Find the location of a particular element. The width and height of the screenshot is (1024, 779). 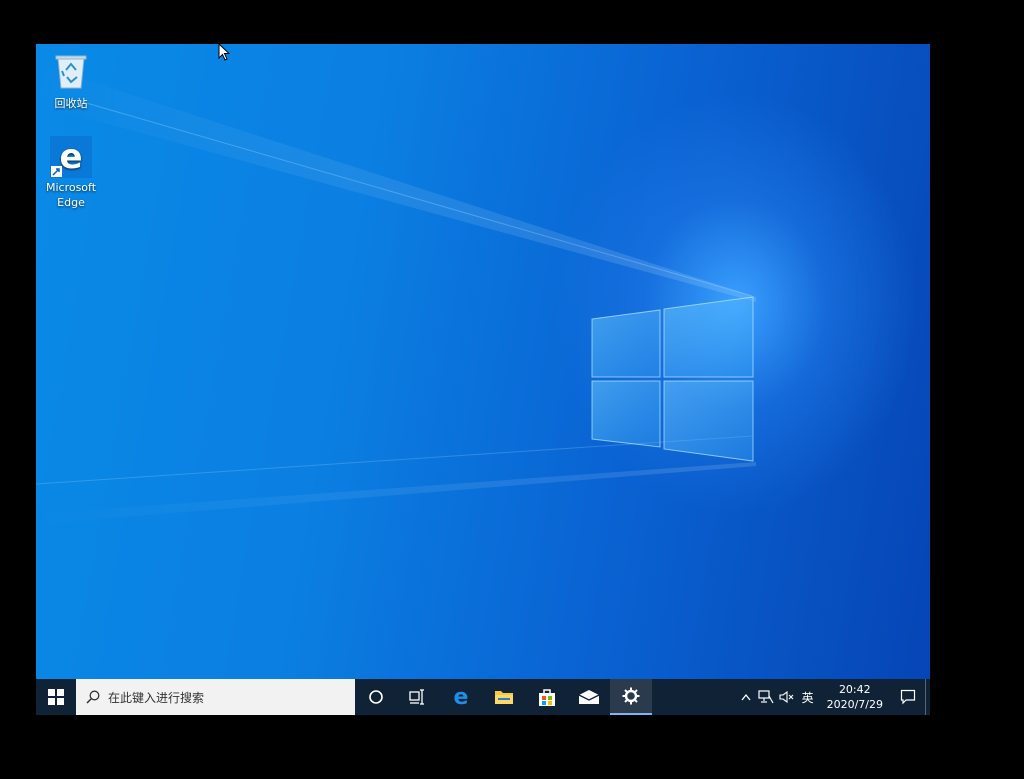

gear-icon is located at coordinates (631, 696).